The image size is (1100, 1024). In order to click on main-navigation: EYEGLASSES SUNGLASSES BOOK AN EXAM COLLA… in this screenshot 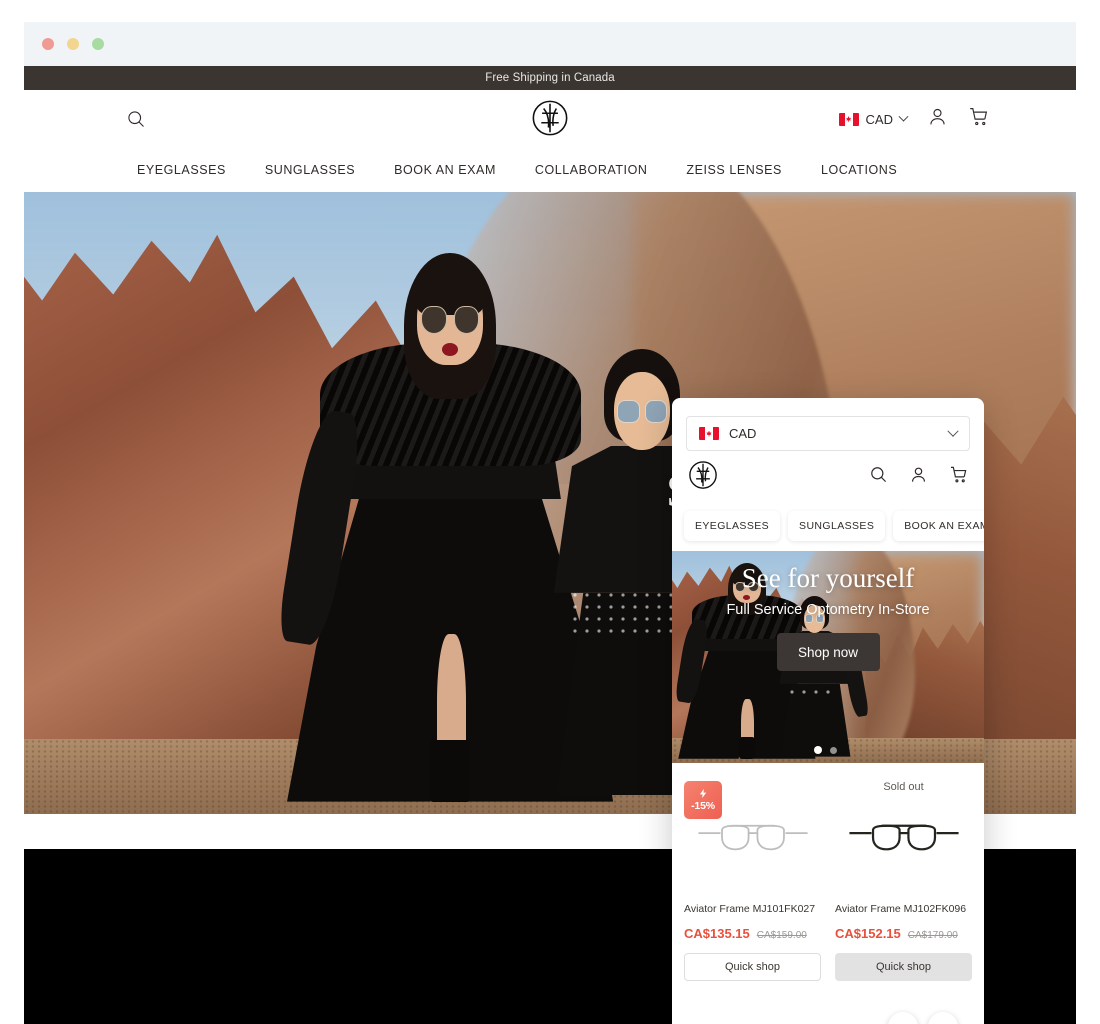, I will do `click(550, 170)`.